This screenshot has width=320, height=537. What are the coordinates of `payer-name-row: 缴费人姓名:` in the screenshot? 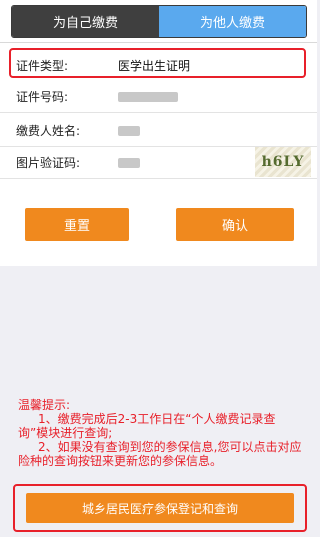 It's located at (158, 131).